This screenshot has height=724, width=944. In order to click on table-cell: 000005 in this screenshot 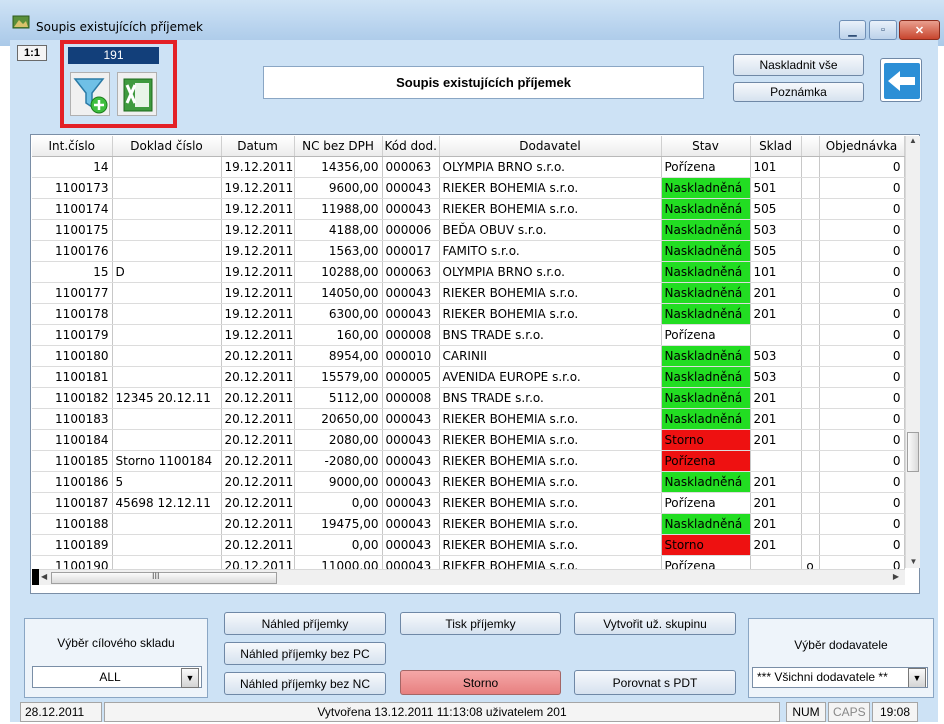, I will do `click(411, 377)`.